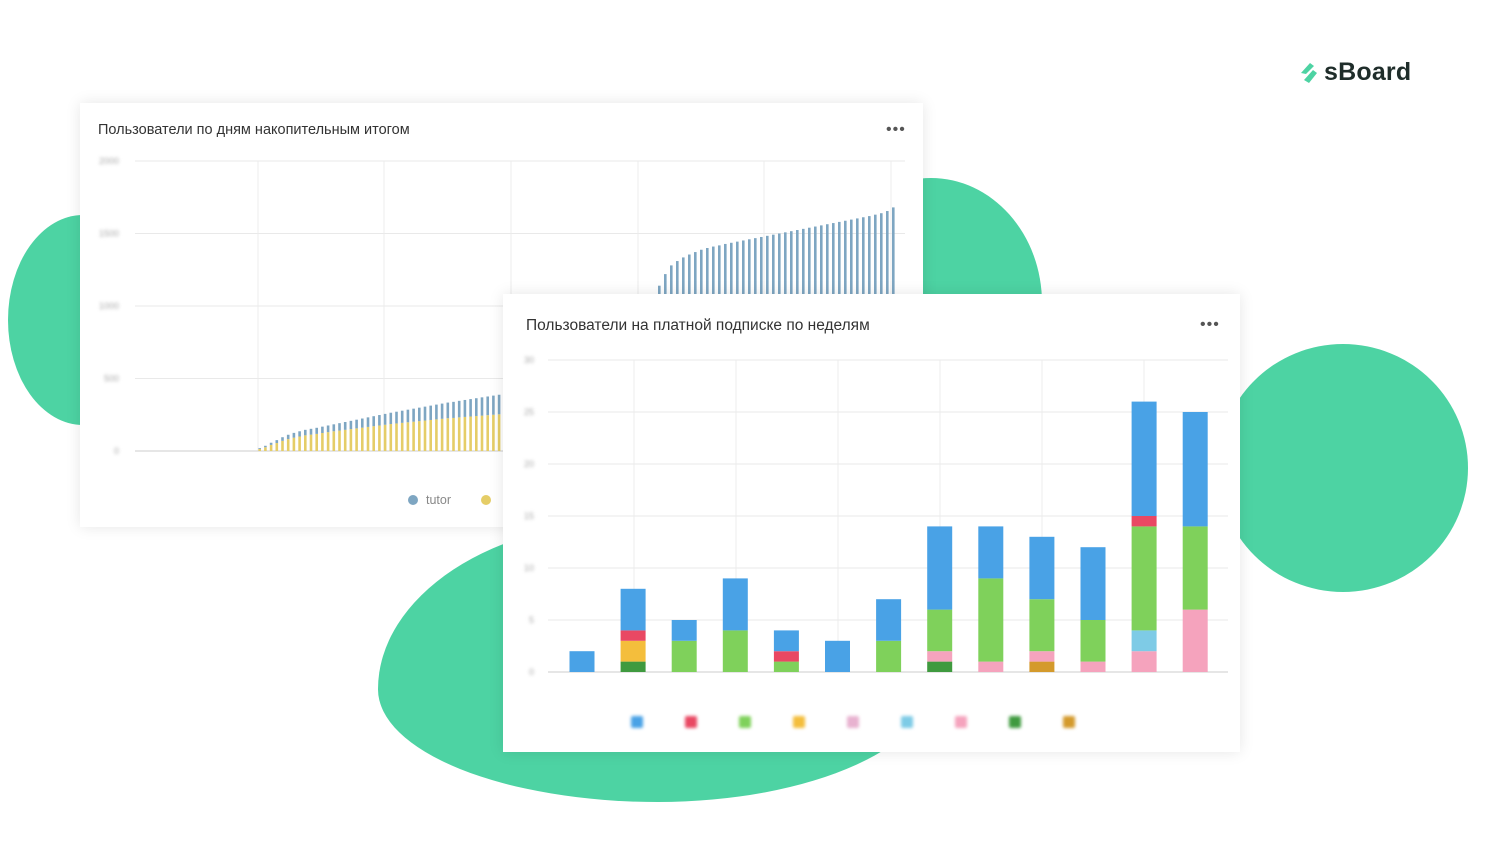 The image size is (1500, 842). Describe the element at coordinates (529, 568) in the screenshot. I see `y-tick-label: 10` at that location.